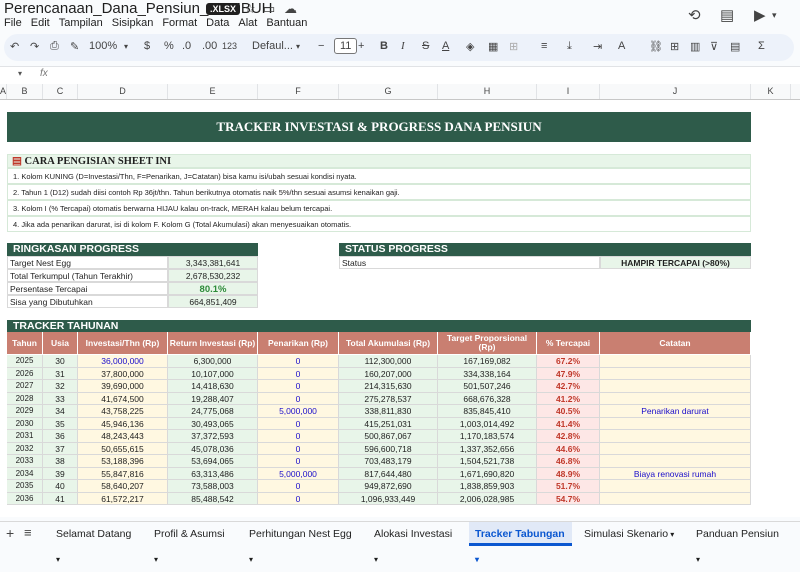 The height and width of the screenshot is (572, 800). Describe the element at coordinates (60, 486) in the screenshot. I see `cell-age: 40` at that location.